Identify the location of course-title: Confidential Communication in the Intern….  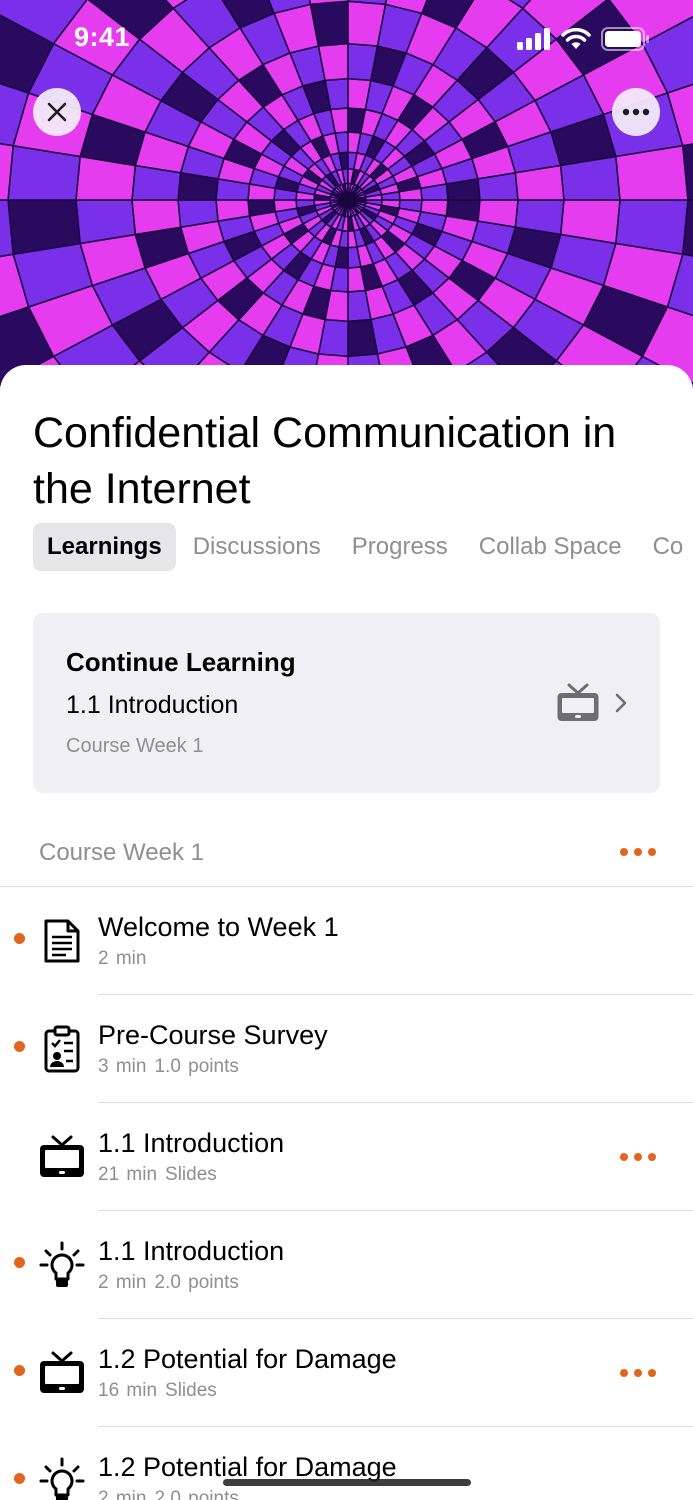
(325, 461).